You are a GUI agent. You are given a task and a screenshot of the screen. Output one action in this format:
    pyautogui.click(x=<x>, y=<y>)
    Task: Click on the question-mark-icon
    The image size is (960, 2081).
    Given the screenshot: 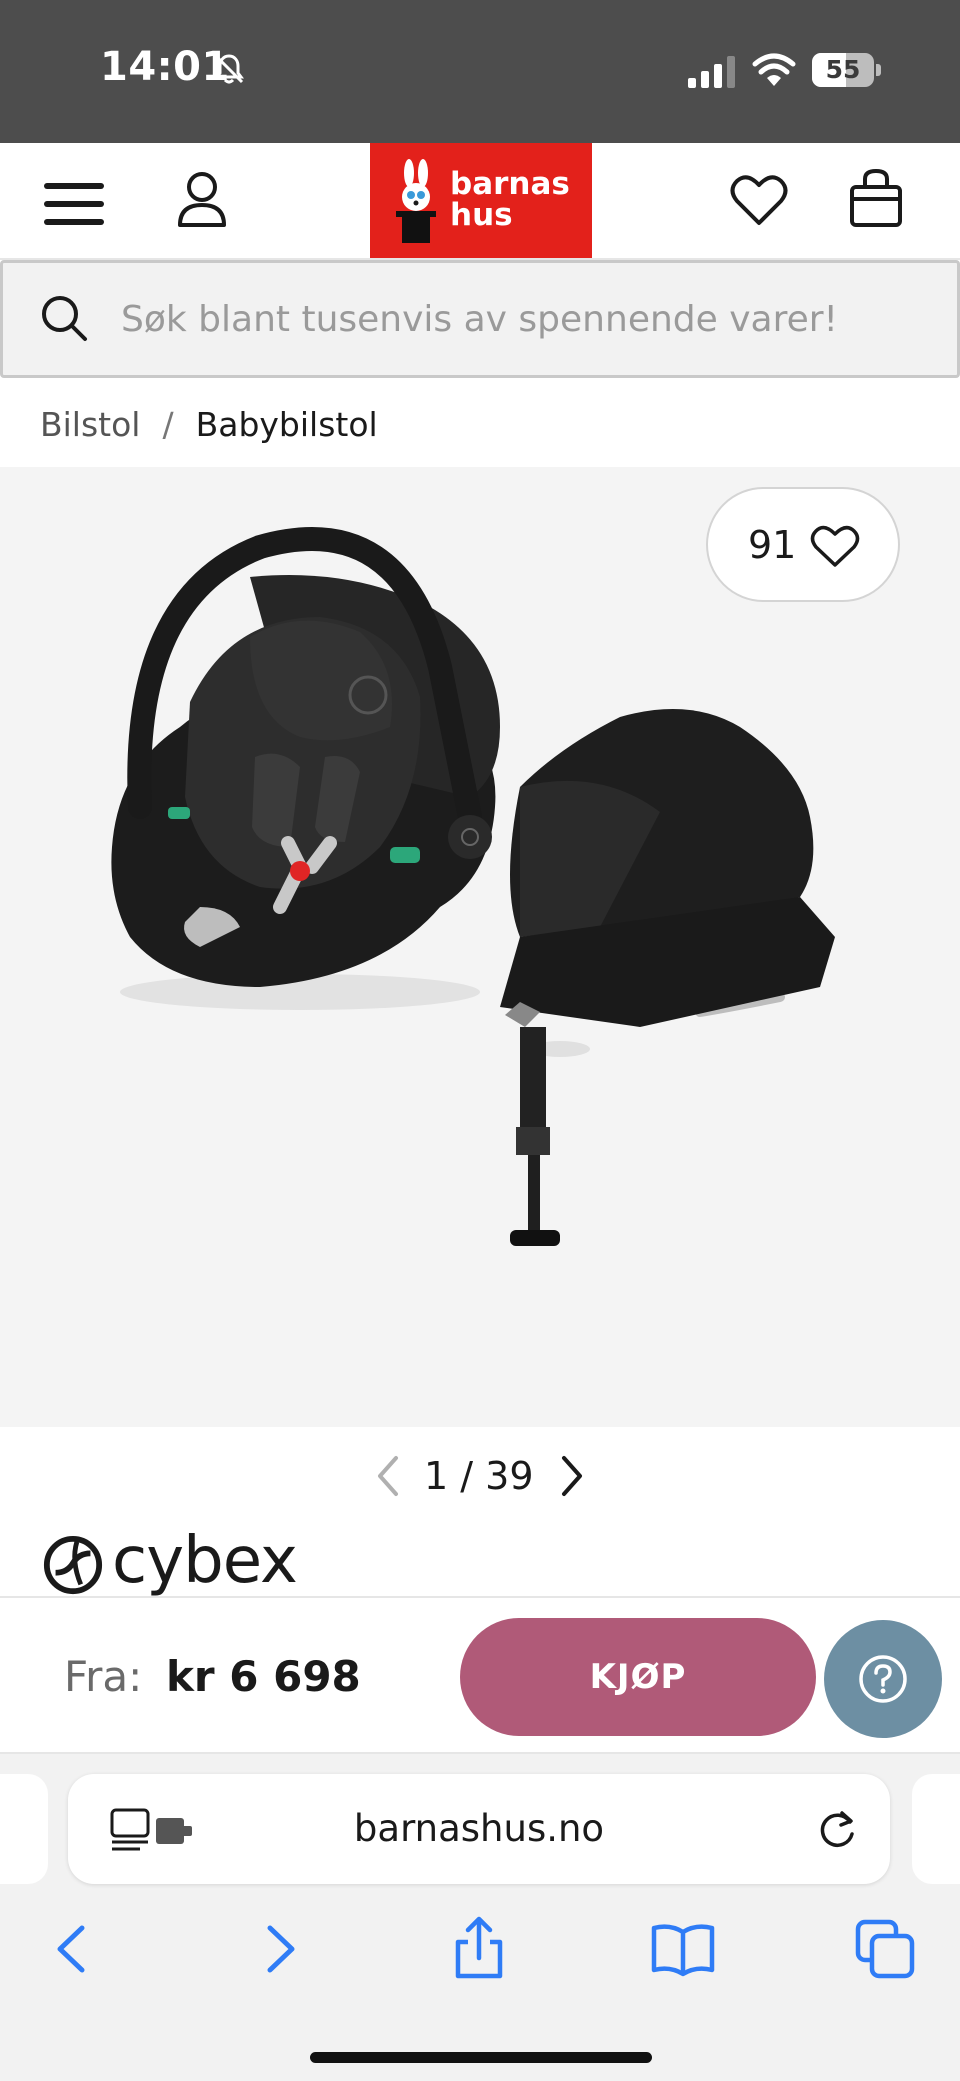 What is the action you would take?
    pyautogui.click(x=883, y=1679)
    